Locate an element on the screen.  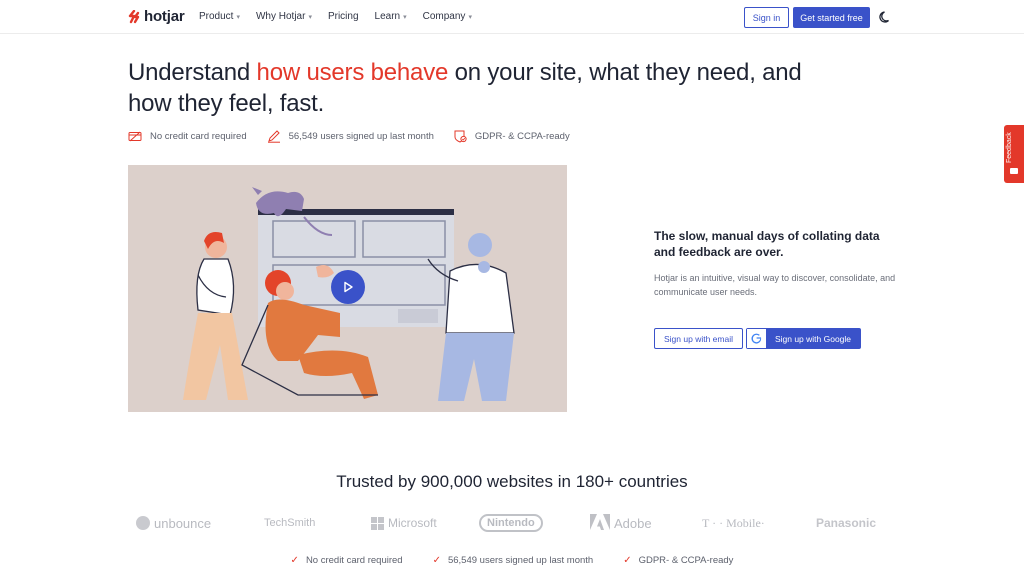
google-icon is located at coordinates (756, 338).